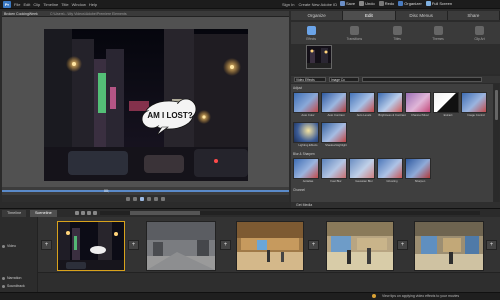 The width and height of the screenshot is (500, 300). I want to click on redo-icon, so click(381, 3).